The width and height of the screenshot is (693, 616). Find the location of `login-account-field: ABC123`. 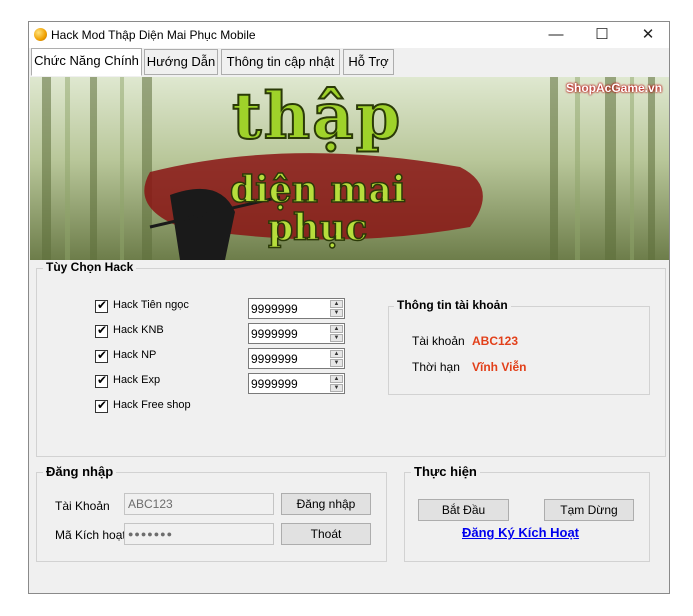

login-account-field: ABC123 is located at coordinates (199, 504).